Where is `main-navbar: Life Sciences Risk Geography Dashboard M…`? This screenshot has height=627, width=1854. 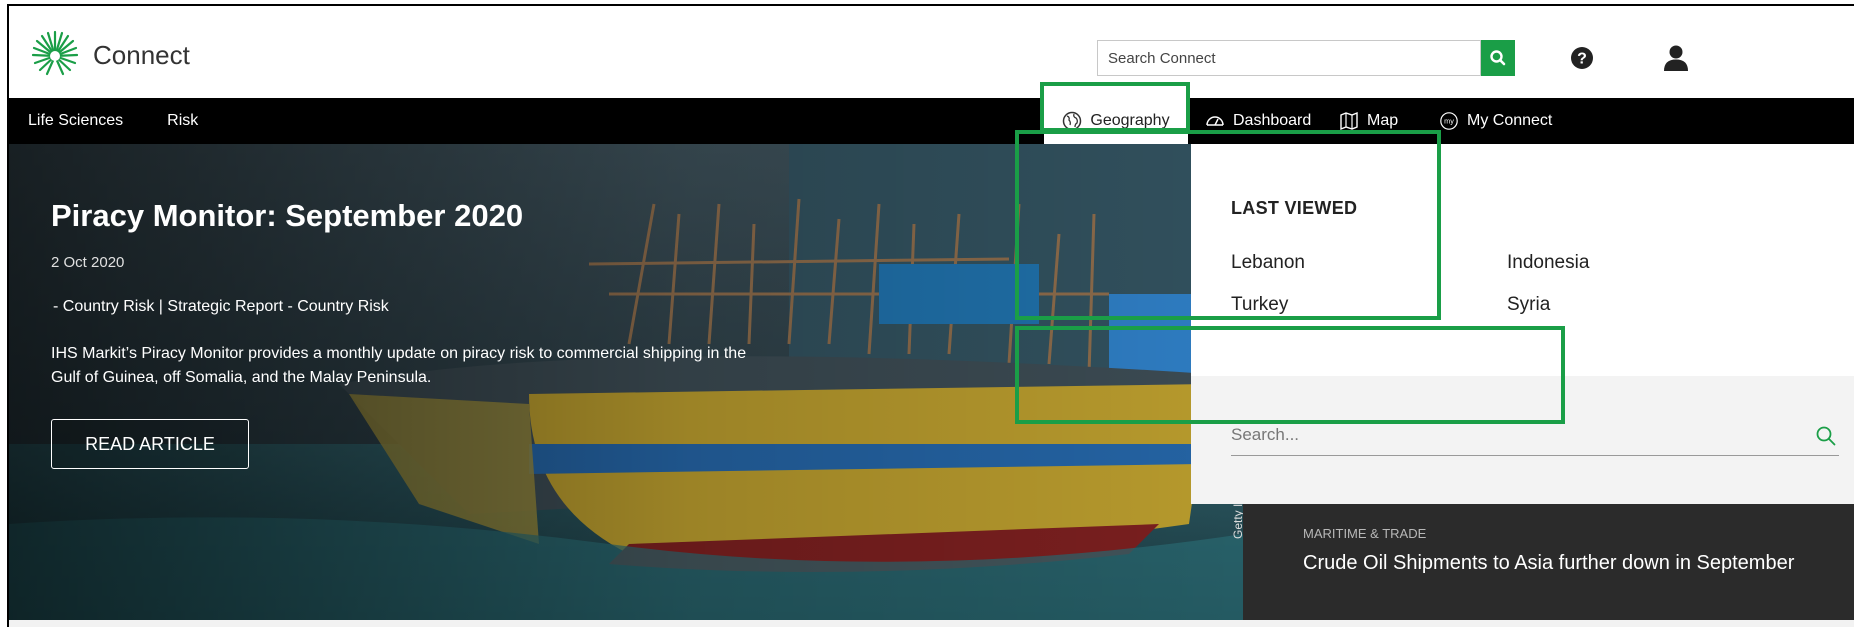 main-navbar: Life Sciences Risk Geography Dashboard M… is located at coordinates (931, 121).